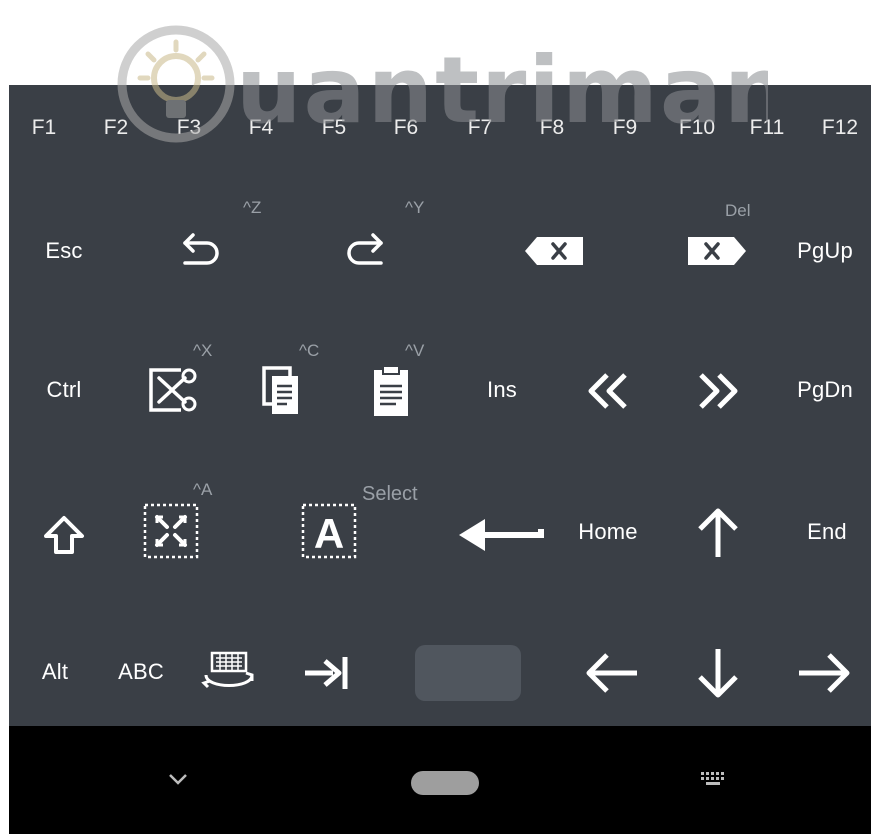 Image resolution: width=871 pixels, height=834 pixels. I want to click on esc-key: Esc, so click(64, 251).